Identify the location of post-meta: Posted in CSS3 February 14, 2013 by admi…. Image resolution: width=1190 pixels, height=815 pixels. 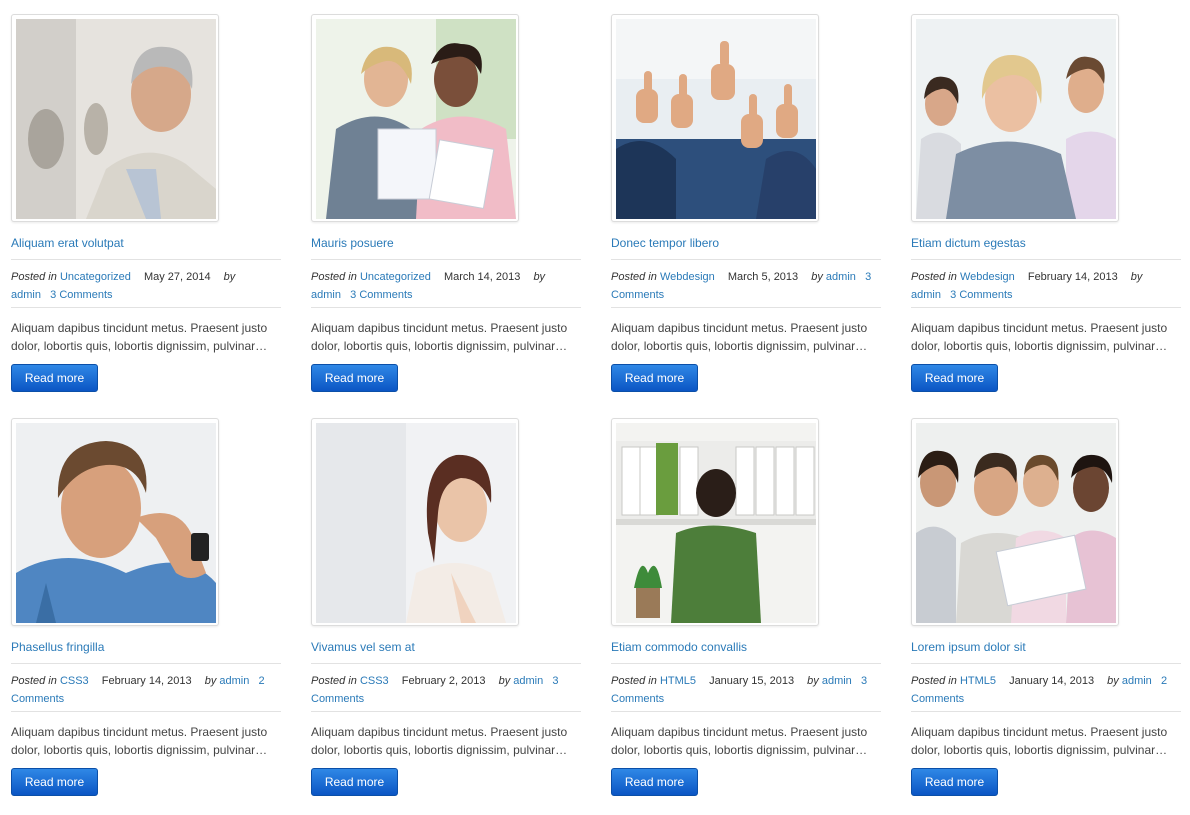
(146, 690).